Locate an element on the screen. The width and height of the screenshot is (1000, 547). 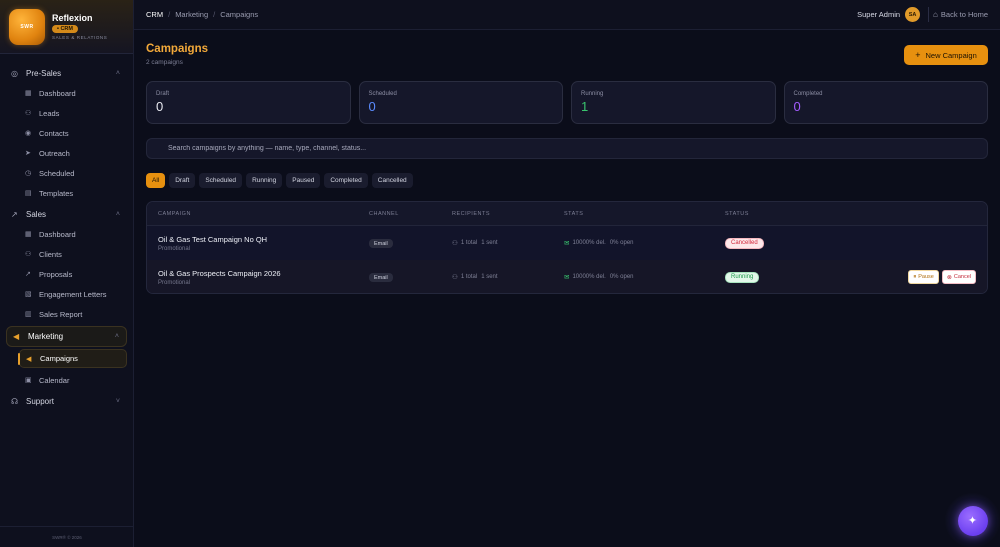
clock-icon: ◷ is located at coordinates (28, 173).